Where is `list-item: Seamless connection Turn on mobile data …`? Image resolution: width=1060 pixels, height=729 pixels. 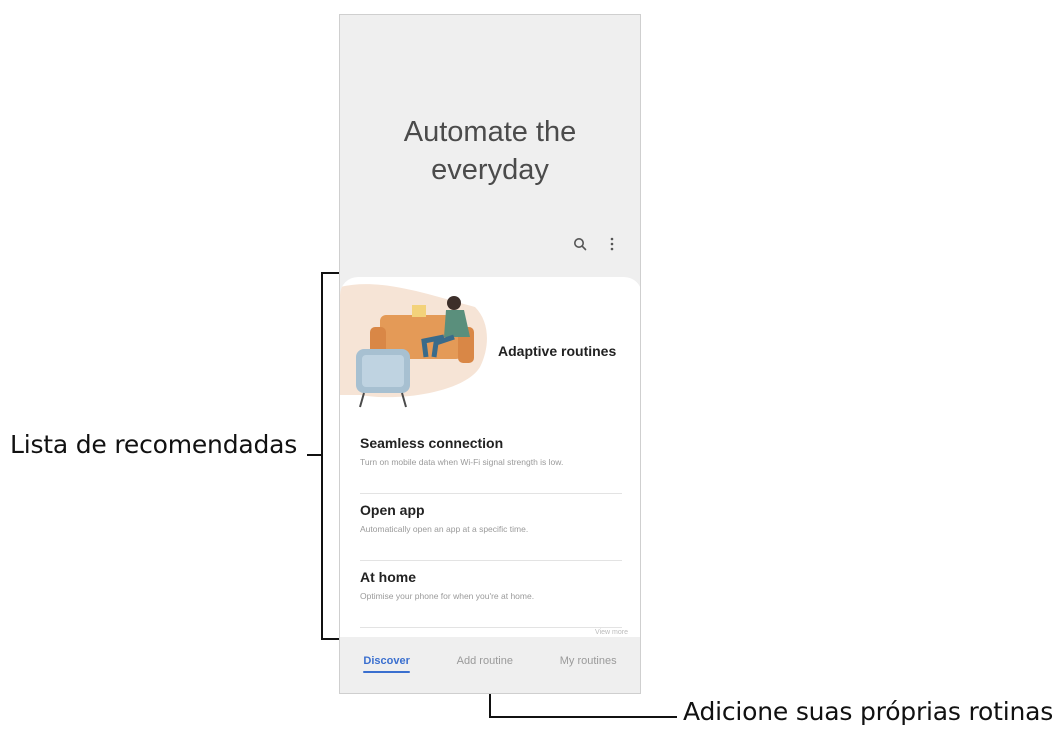 list-item: Seamless connection Turn on mobile data … is located at coordinates (491, 460).